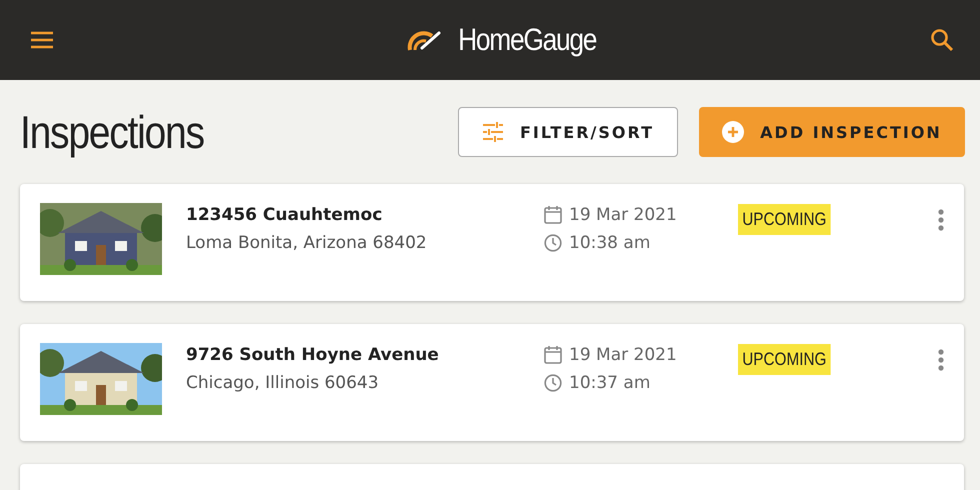 The height and width of the screenshot is (490, 980). Describe the element at coordinates (609, 383) in the screenshot. I see `inspection-time: 10:37 am` at that location.